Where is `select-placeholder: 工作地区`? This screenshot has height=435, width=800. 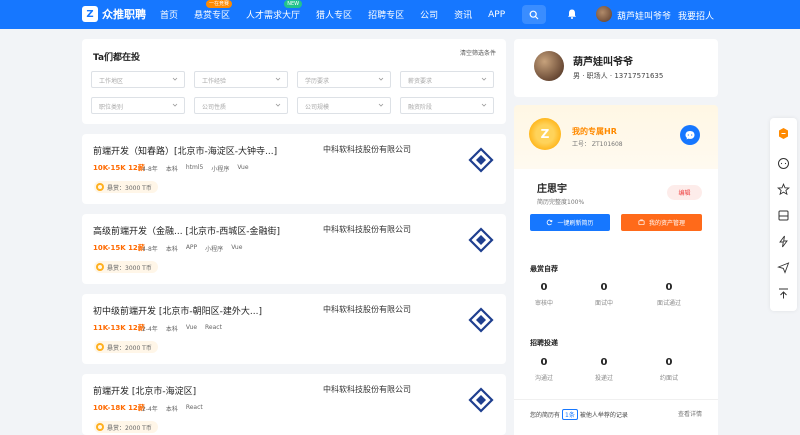 select-placeholder: 工作地区 is located at coordinates (111, 81).